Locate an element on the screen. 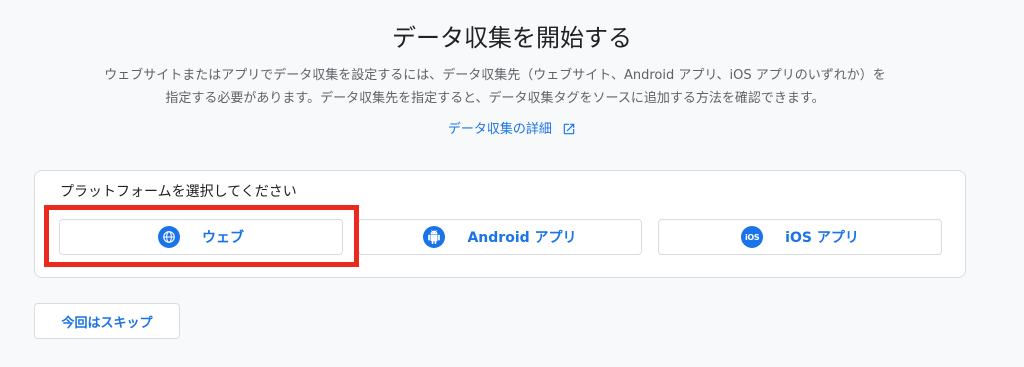 The image size is (1024, 367). skip-button: 今回はスキップ is located at coordinates (107, 321).